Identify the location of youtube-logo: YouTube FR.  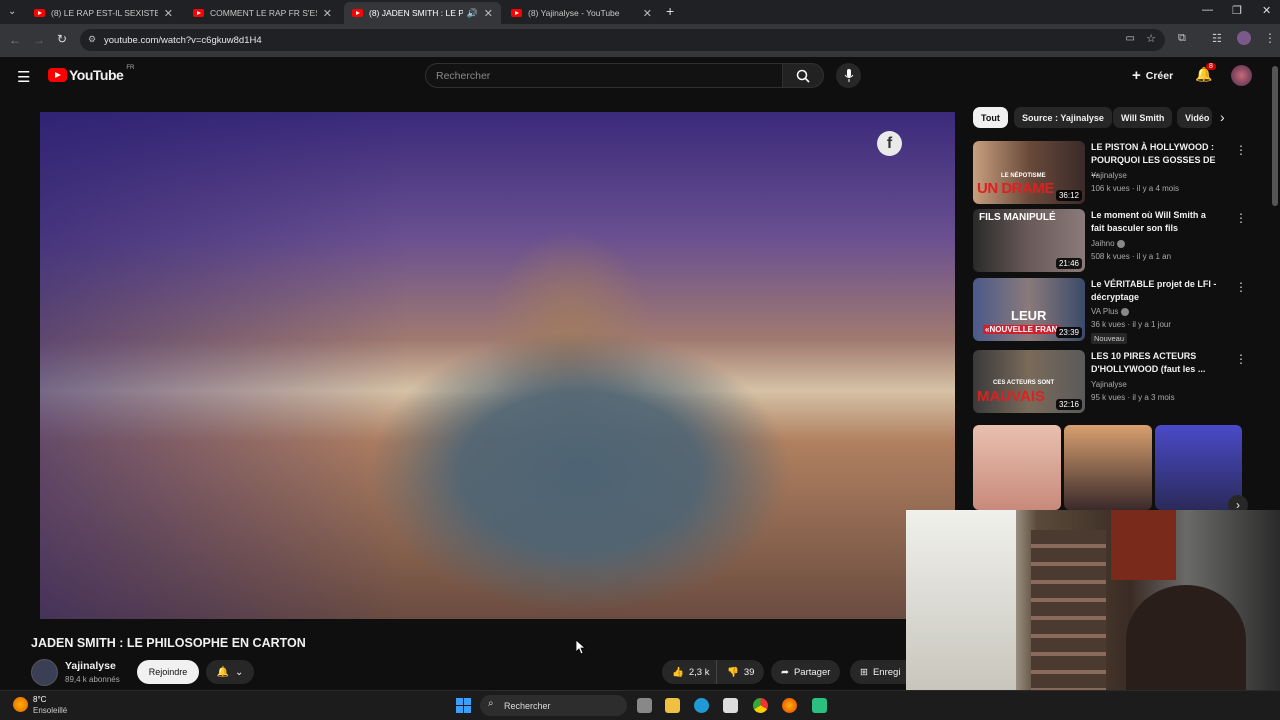
(91, 74).